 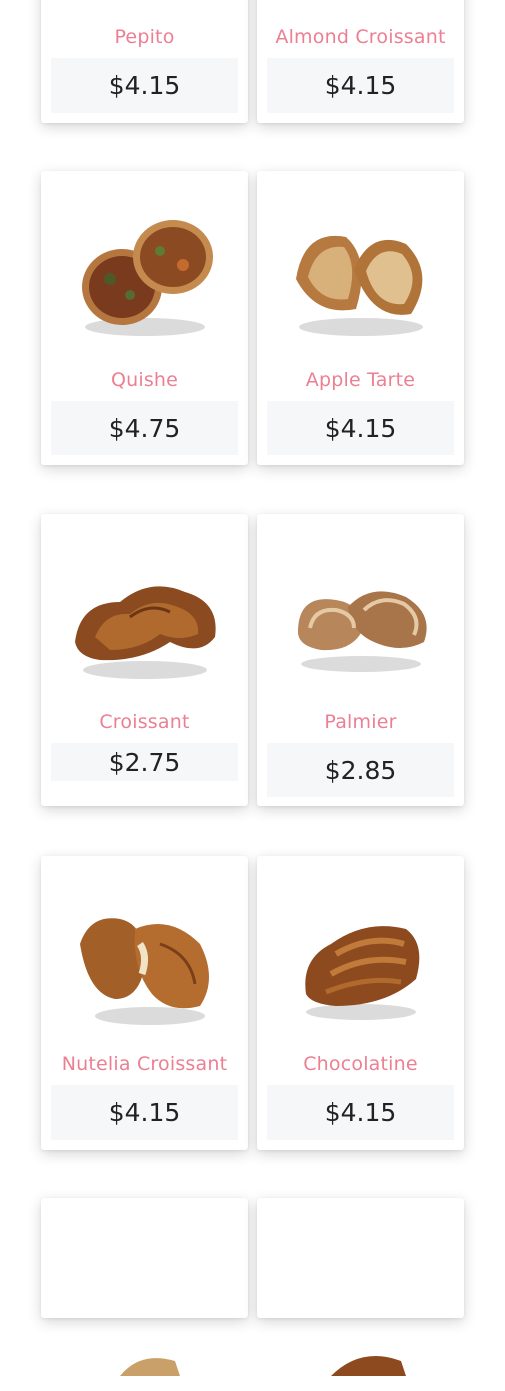 I want to click on product-price: $4.75, so click(x=144, y=428).